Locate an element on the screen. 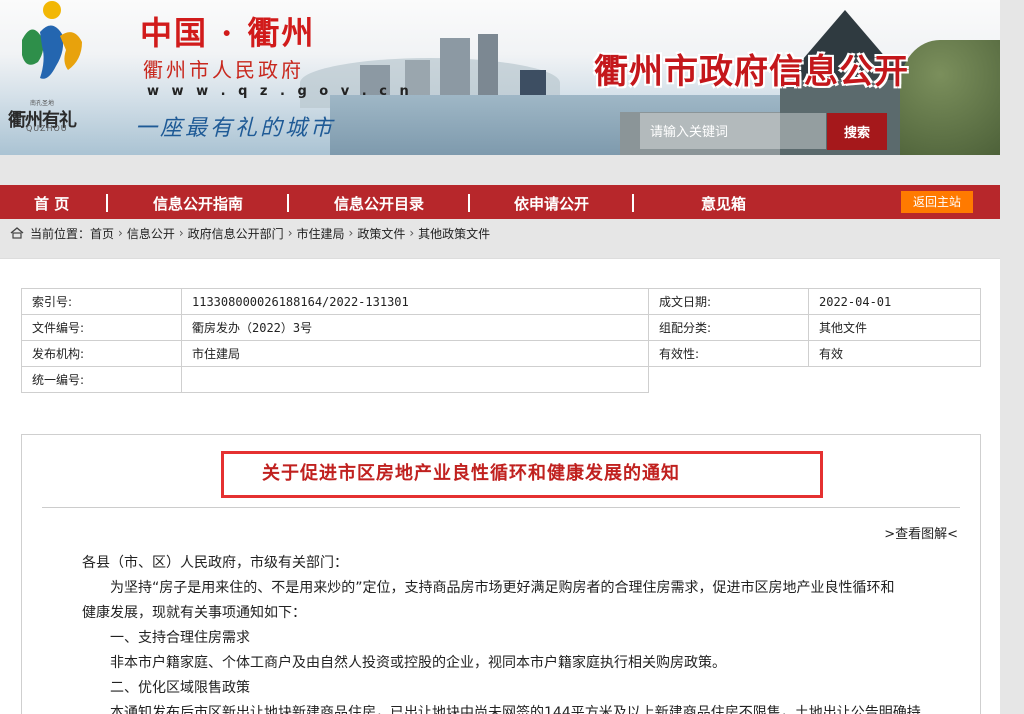  date-label: 成文日期: is located at coordinates (728, 301).